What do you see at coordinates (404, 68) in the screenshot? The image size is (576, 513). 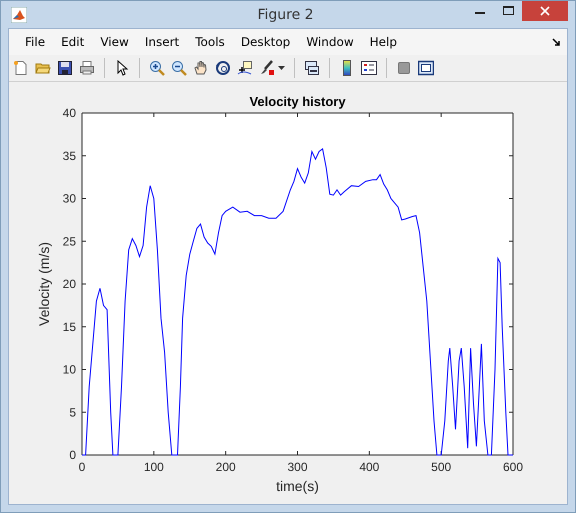 I see `square-icon` at bounding box center [404, 68].